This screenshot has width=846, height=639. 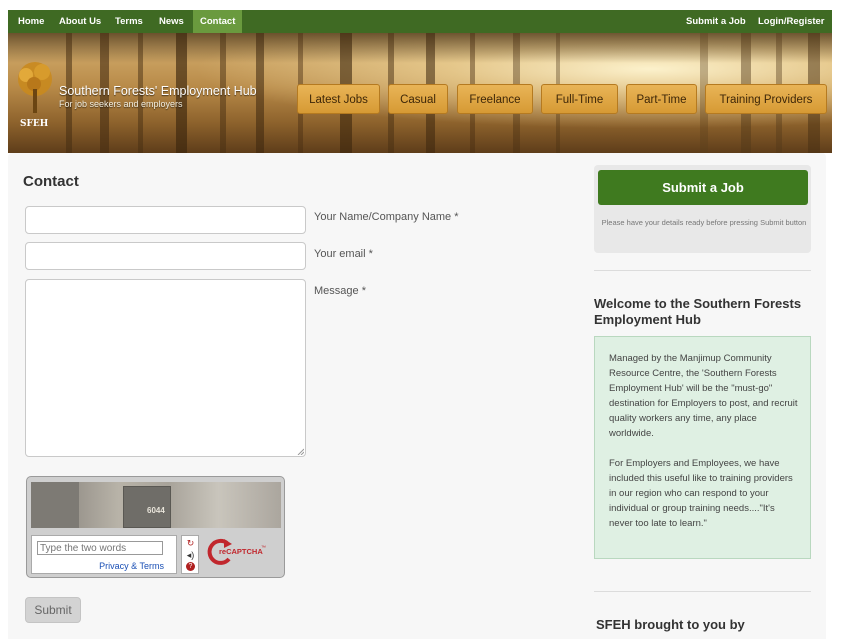 What do you see at coordinates (791, 21) in the screenshot?
I see `nav-login-register: Login/Register` at bounding box center [791, 21].